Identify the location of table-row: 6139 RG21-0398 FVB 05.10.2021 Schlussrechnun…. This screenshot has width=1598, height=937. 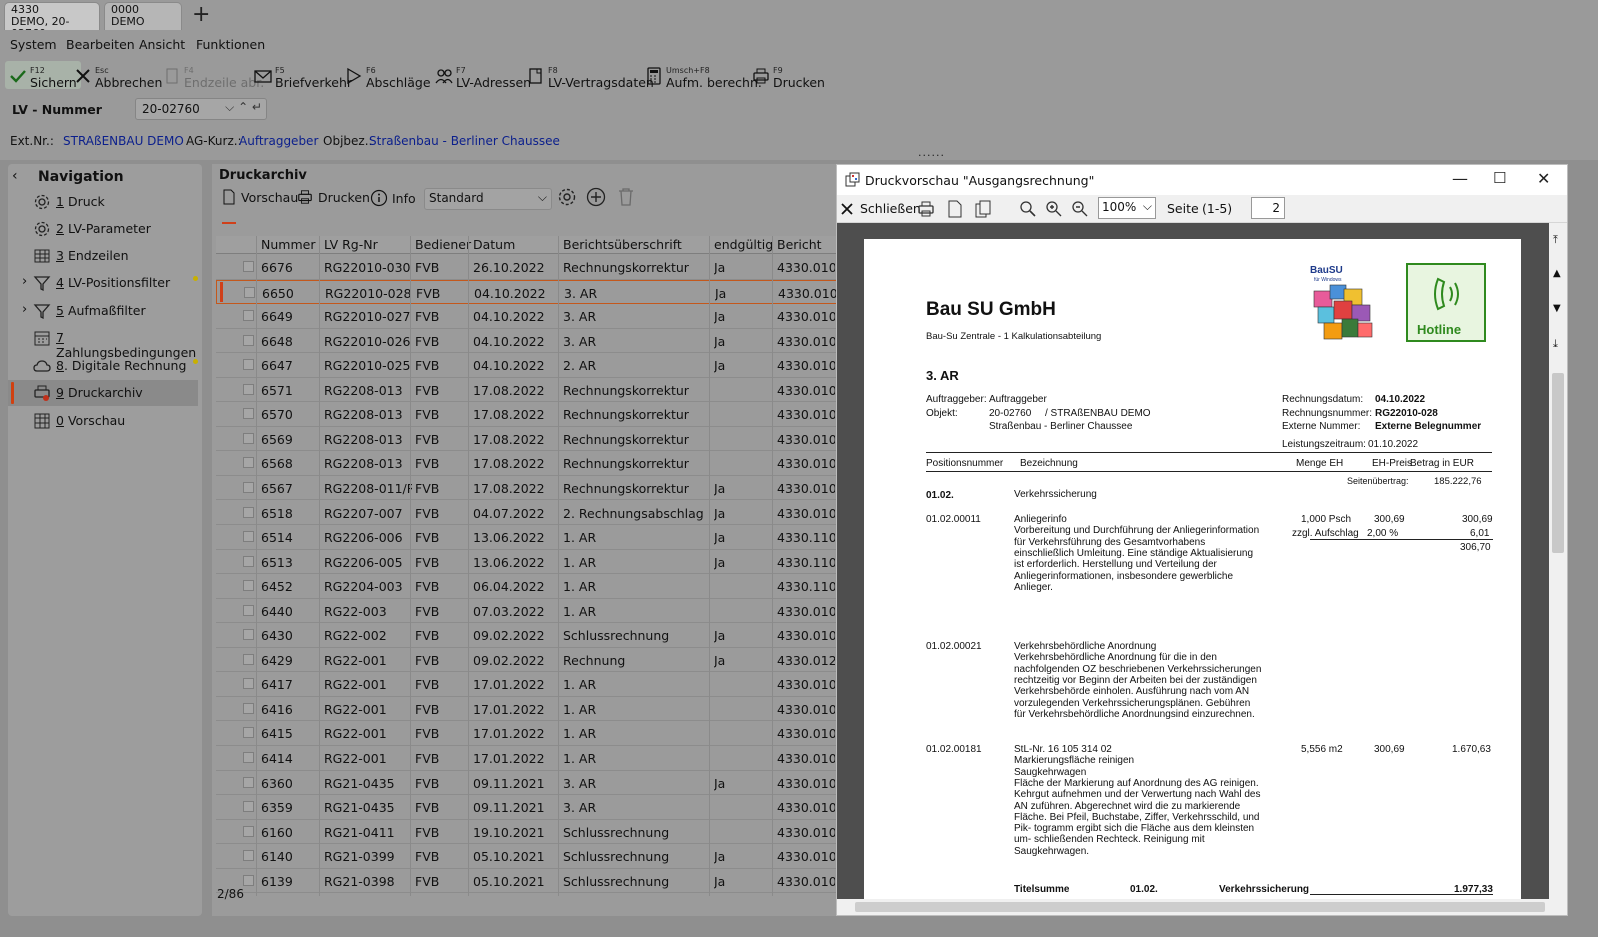
(526, 881).